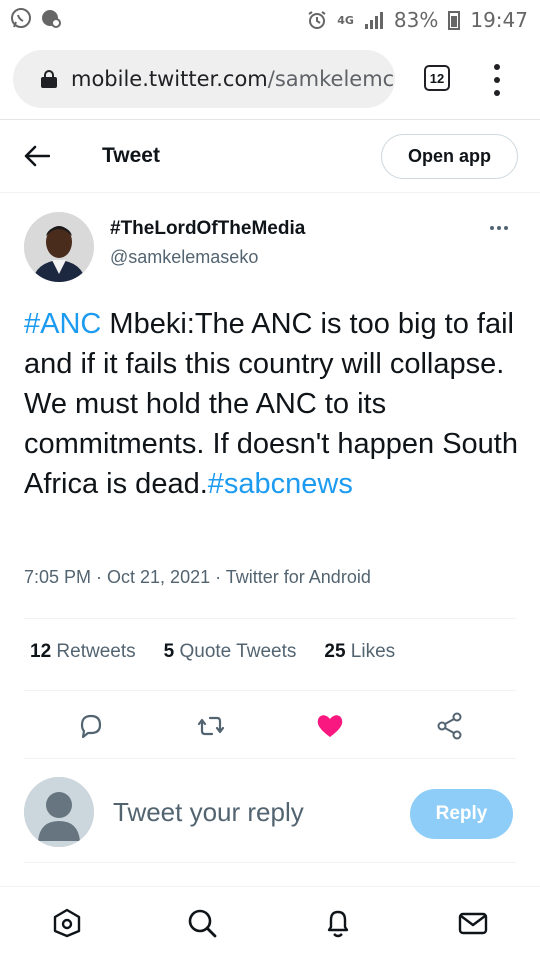 Image resolution: width=540 pixels, height=960 pixels. I want to click on tweet-stats: 12 Retweets 5 Quote Tweets 25 Likes, so click(212, 652).